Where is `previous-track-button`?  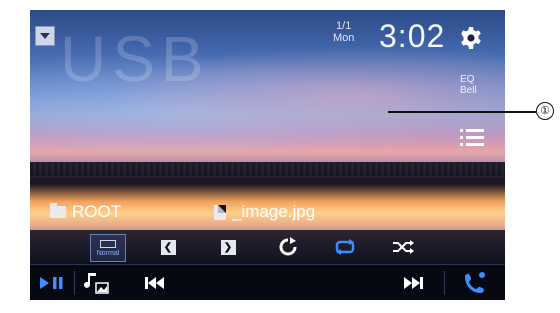 previous-track-button is located at coordinates (155, 283).